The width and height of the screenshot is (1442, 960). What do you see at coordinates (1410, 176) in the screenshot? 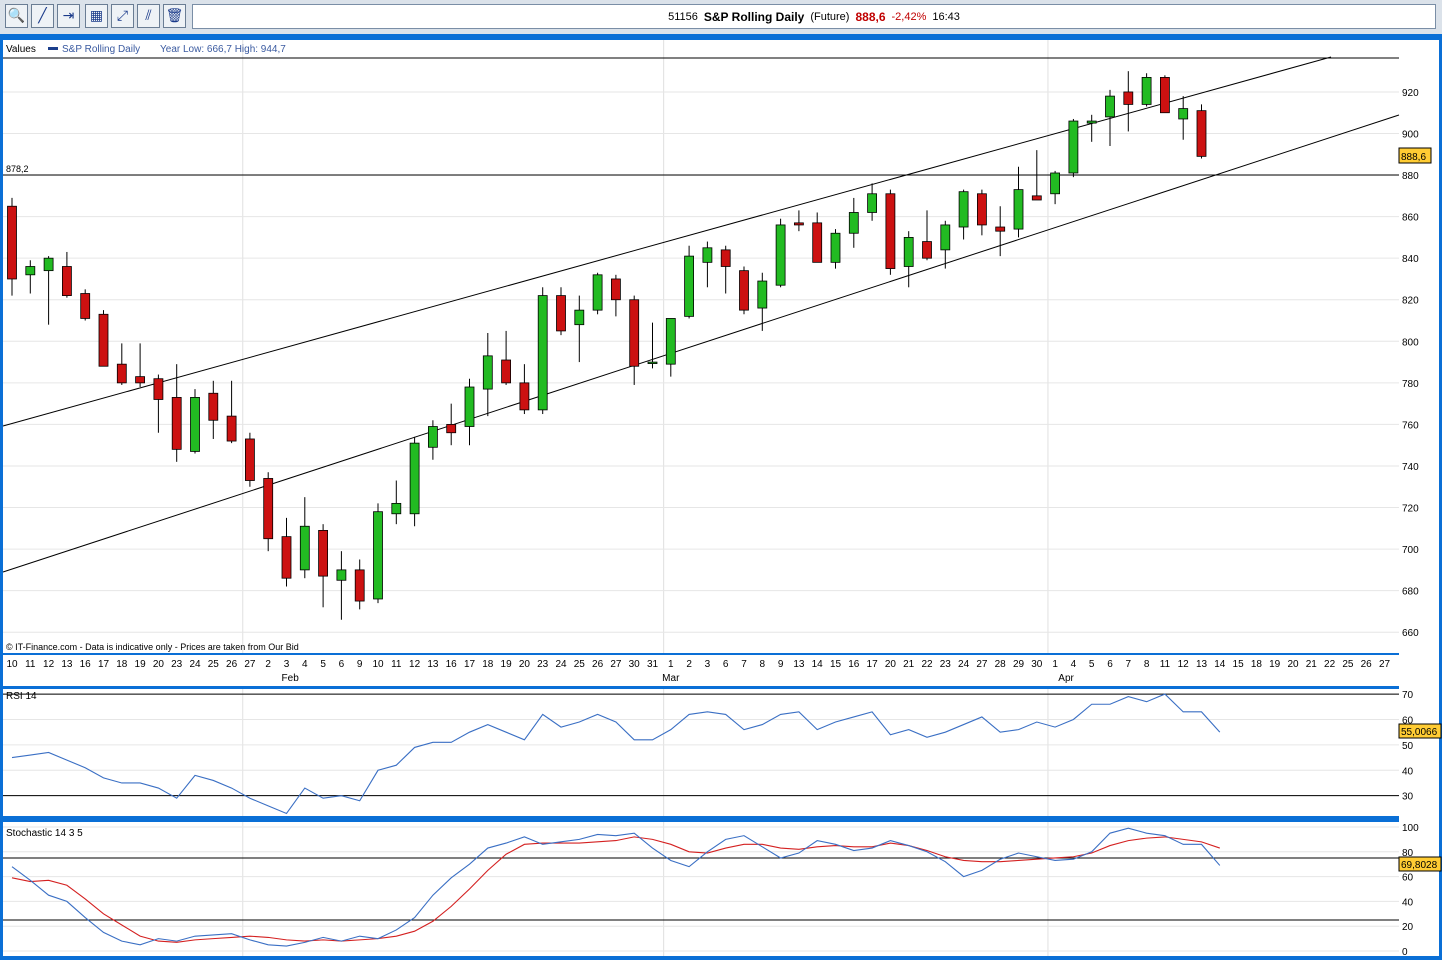
I see `y-tick-label: 880` at bounding box center [1410, 176].